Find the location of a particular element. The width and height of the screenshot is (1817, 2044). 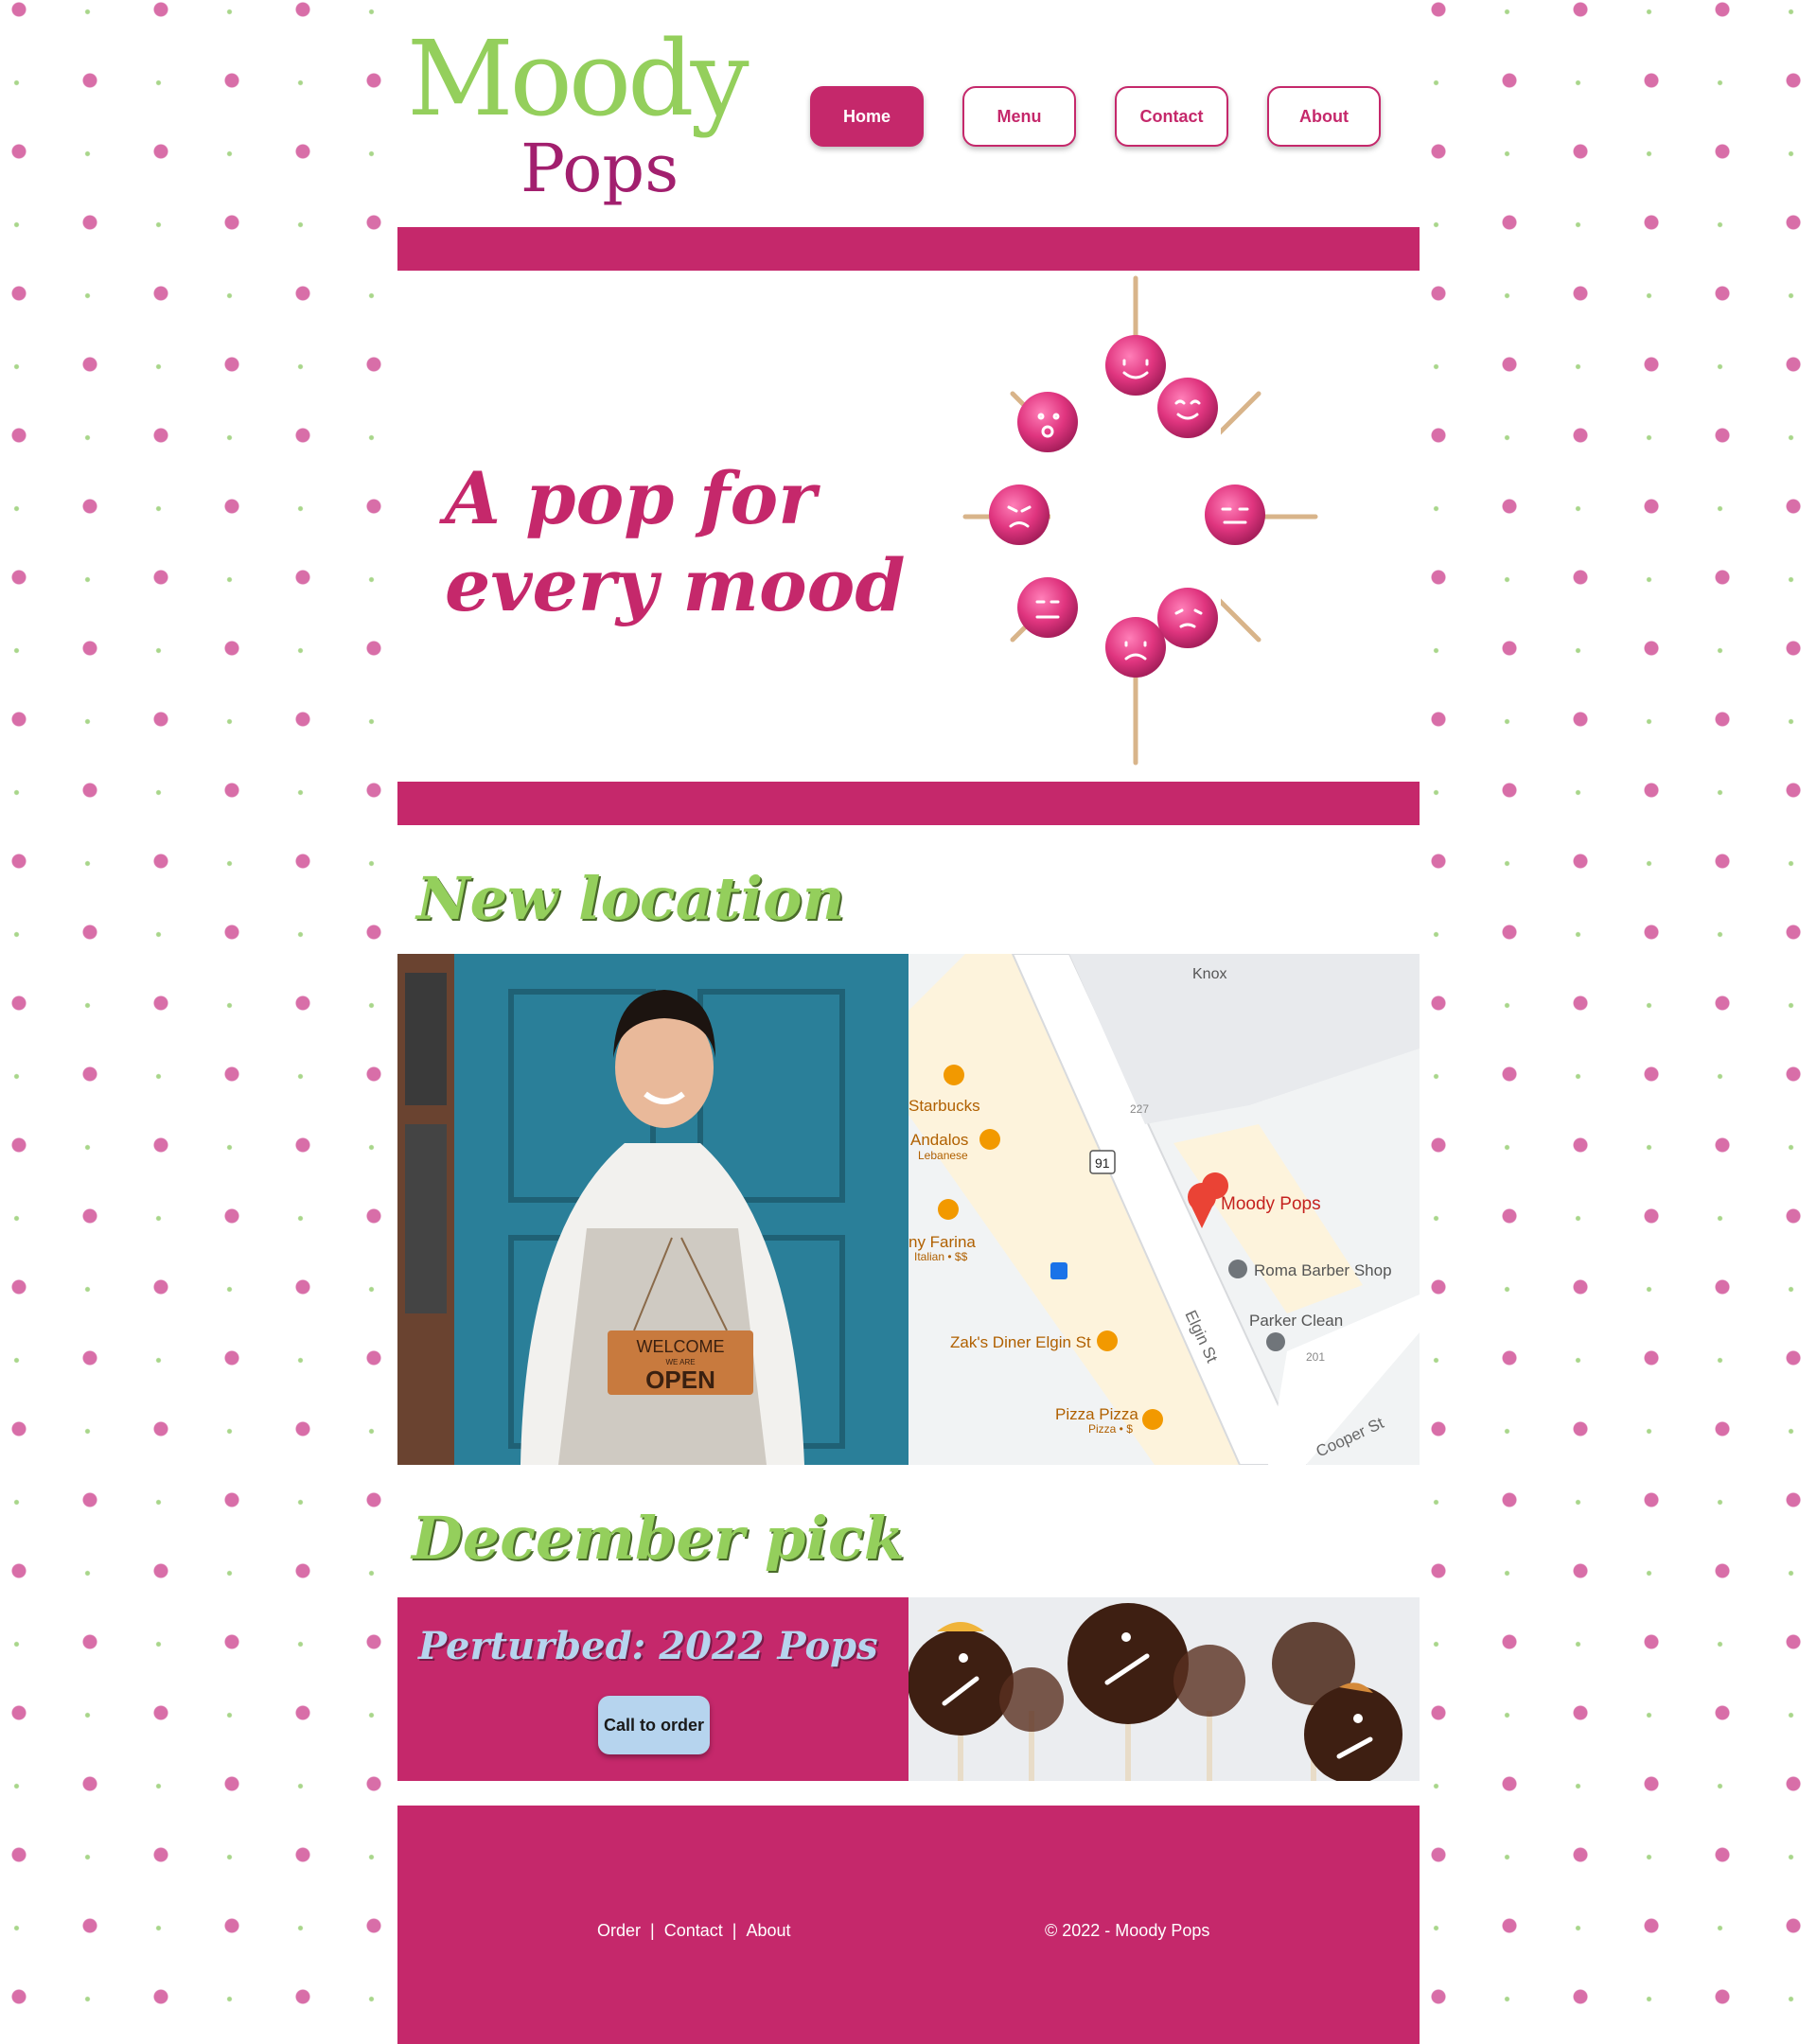

sign-open-text: OPEN is located at coordinates (680, 1380).